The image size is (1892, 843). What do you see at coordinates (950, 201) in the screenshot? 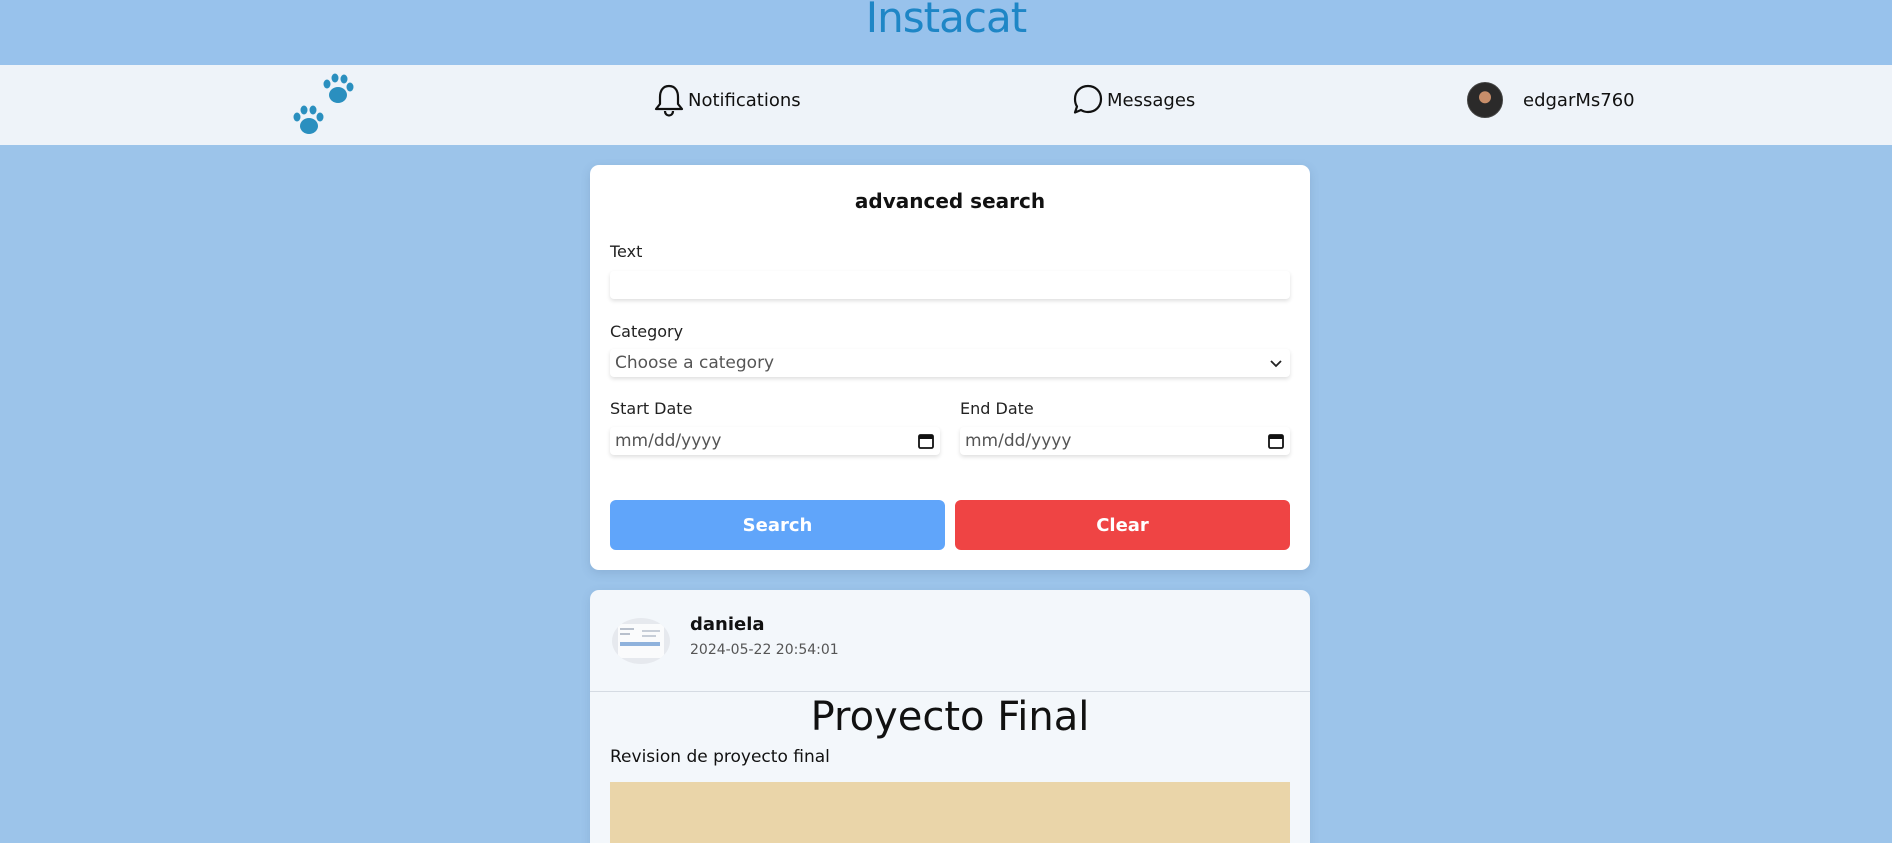
I see `advanced-search-title: advanced search` at bounding box center [950, 201].